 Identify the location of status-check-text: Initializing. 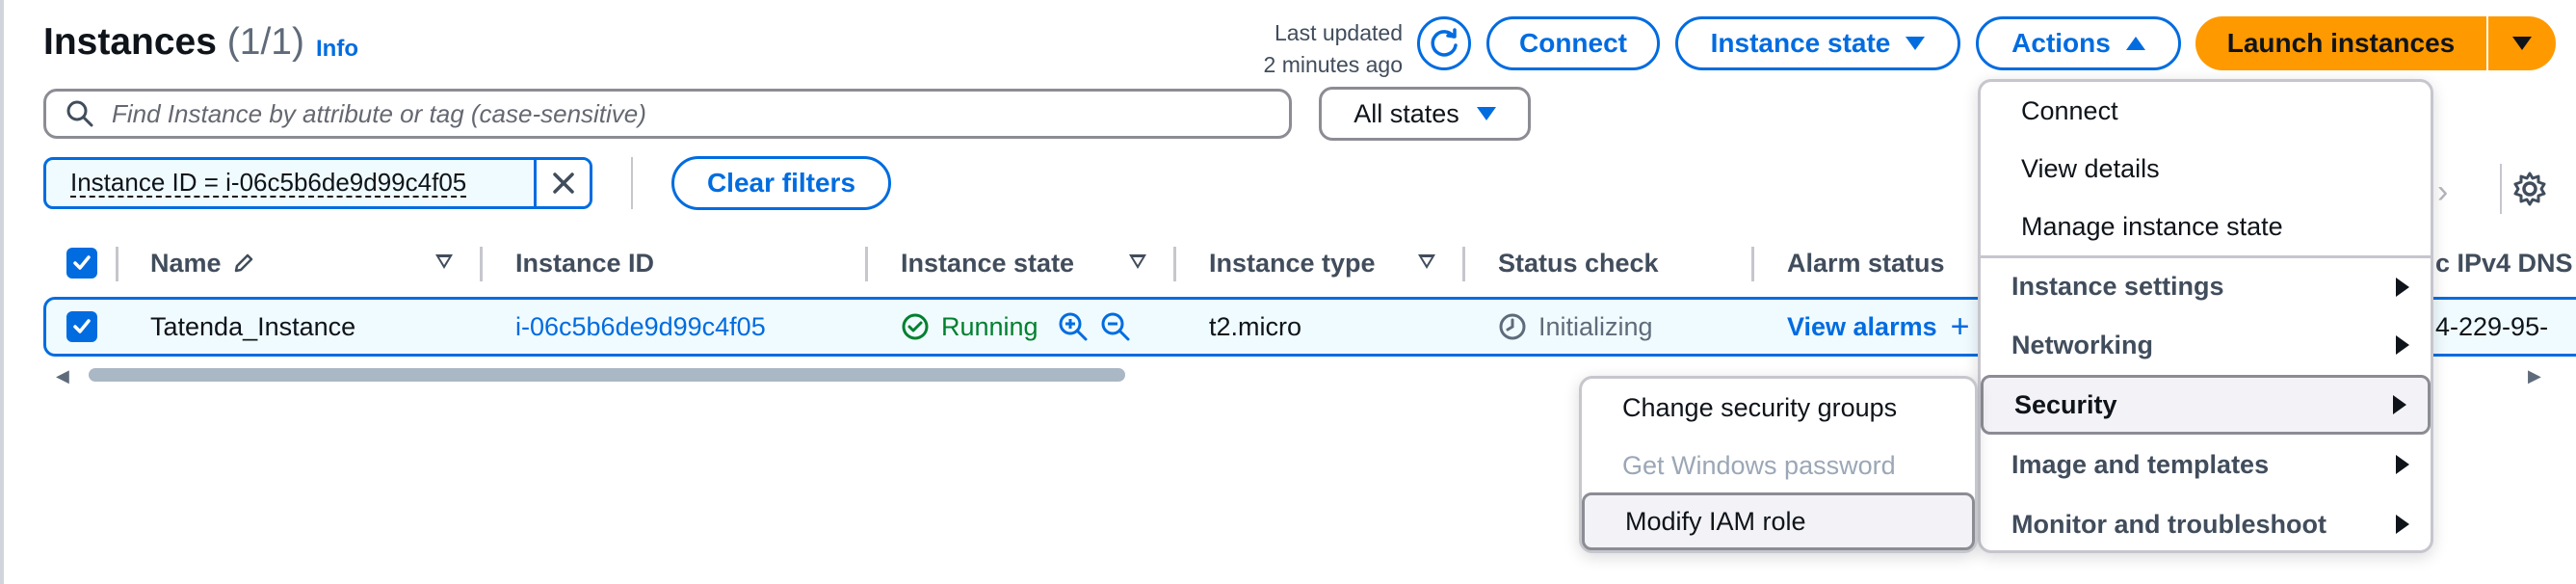
(1596, 326).